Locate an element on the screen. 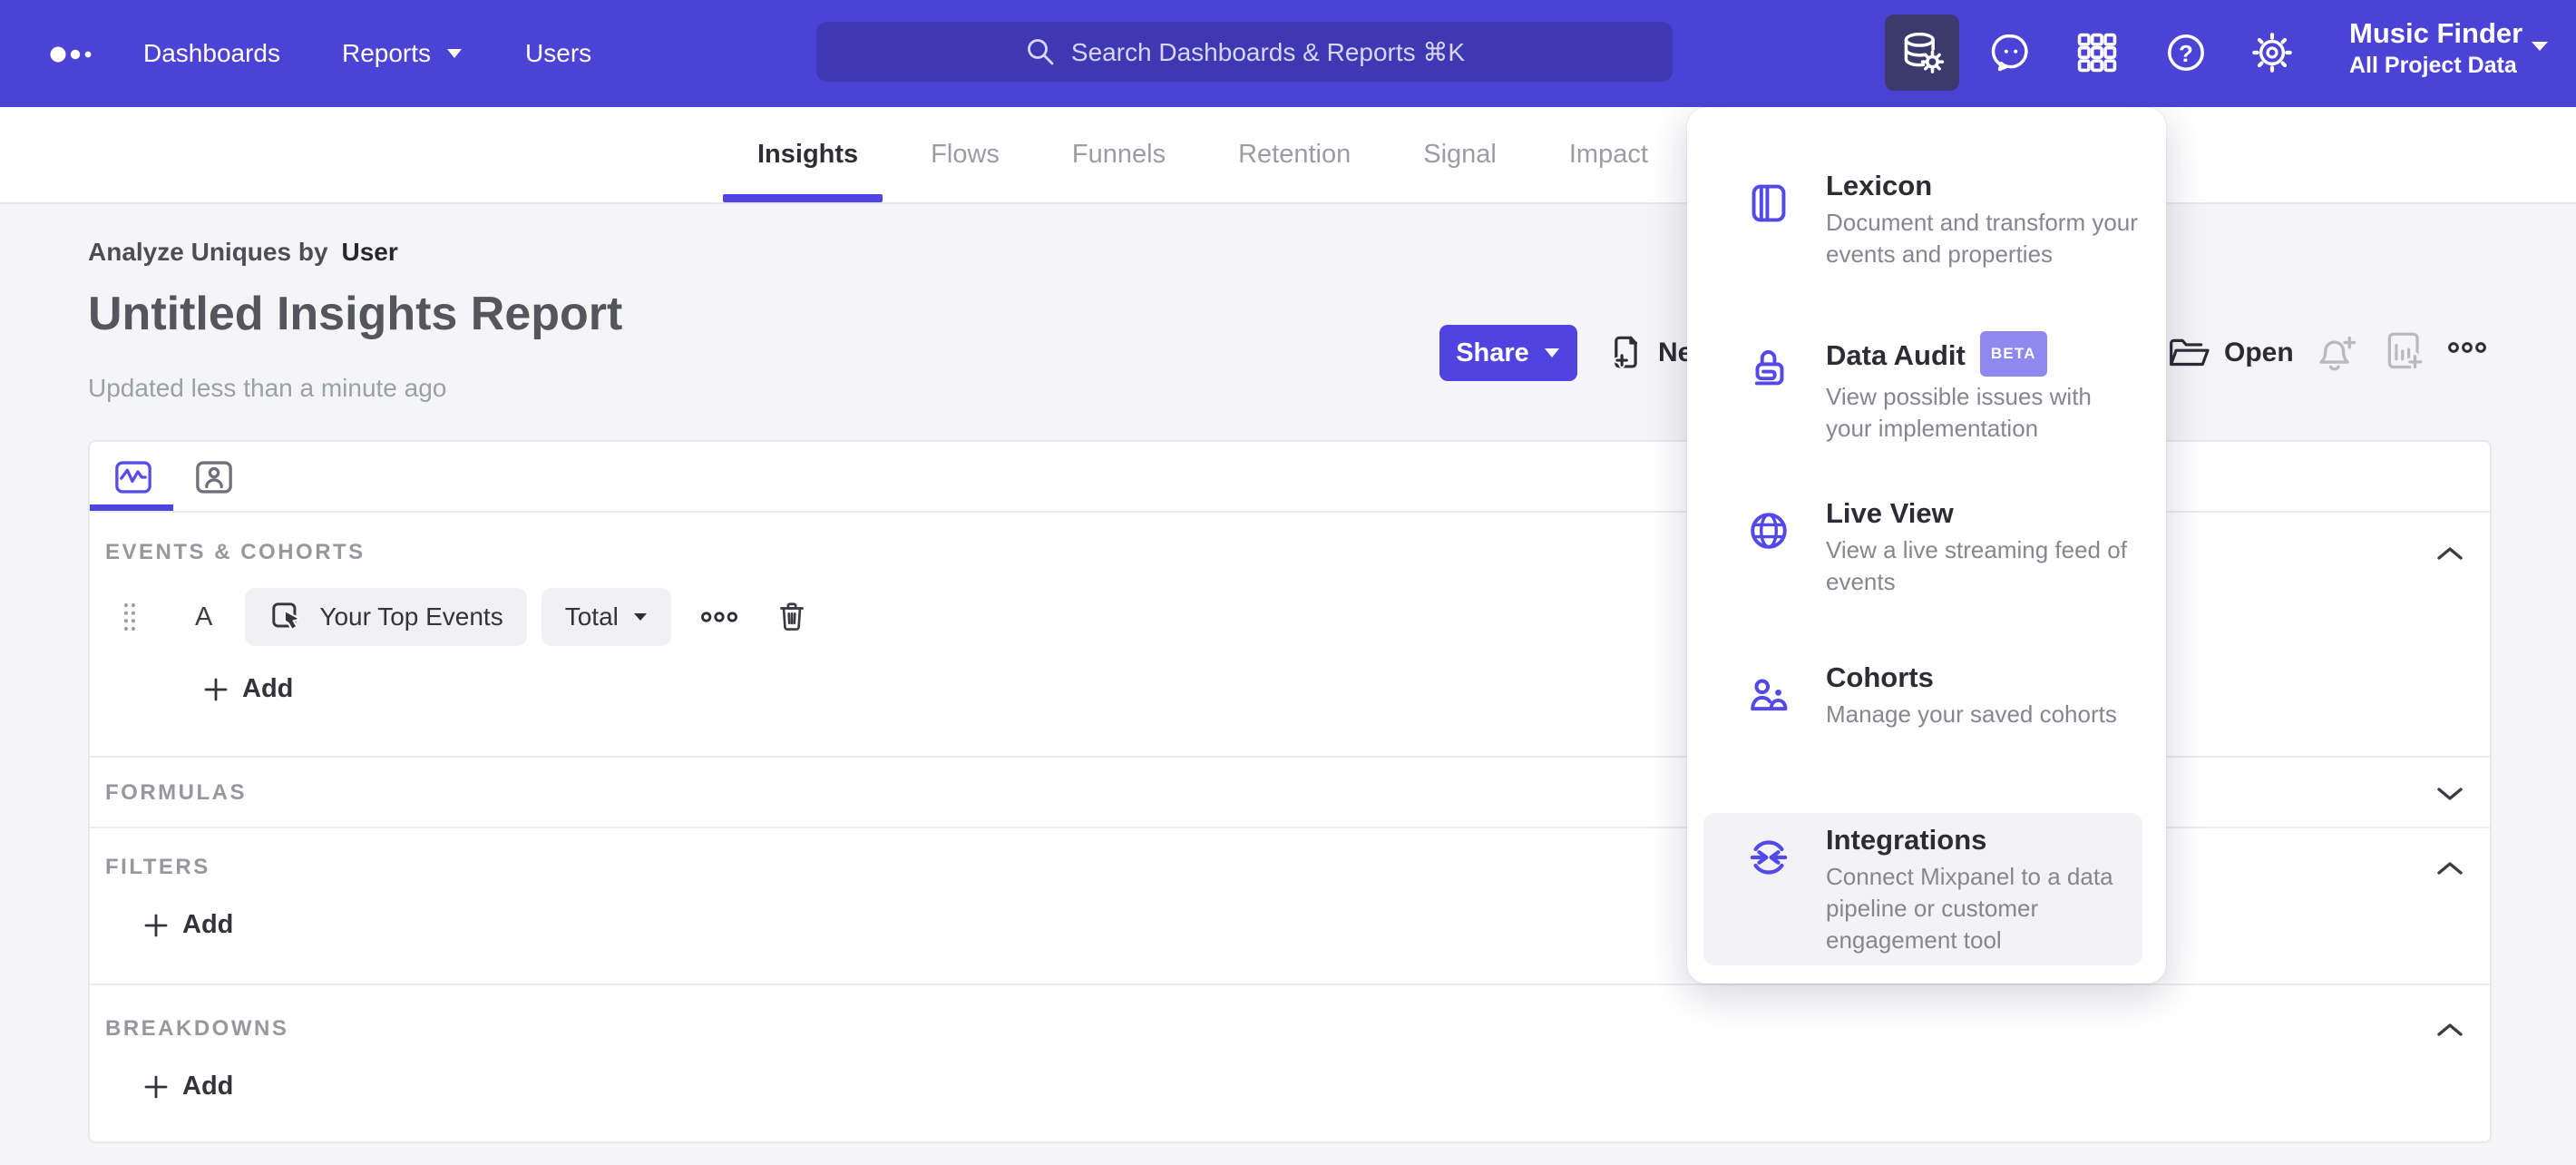 Image resolution: width=2576 pixels, height=1165 pixels. menu-item-title: Lexicon is located at coordinates (1879, 185).